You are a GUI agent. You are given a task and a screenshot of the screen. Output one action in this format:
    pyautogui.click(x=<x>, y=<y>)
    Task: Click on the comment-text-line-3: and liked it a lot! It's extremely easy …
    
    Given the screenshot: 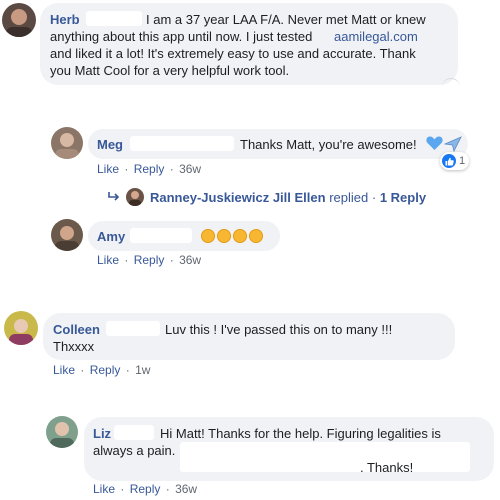 What is the action you would take?
    pyautogui.click(x=233, y=53)
    